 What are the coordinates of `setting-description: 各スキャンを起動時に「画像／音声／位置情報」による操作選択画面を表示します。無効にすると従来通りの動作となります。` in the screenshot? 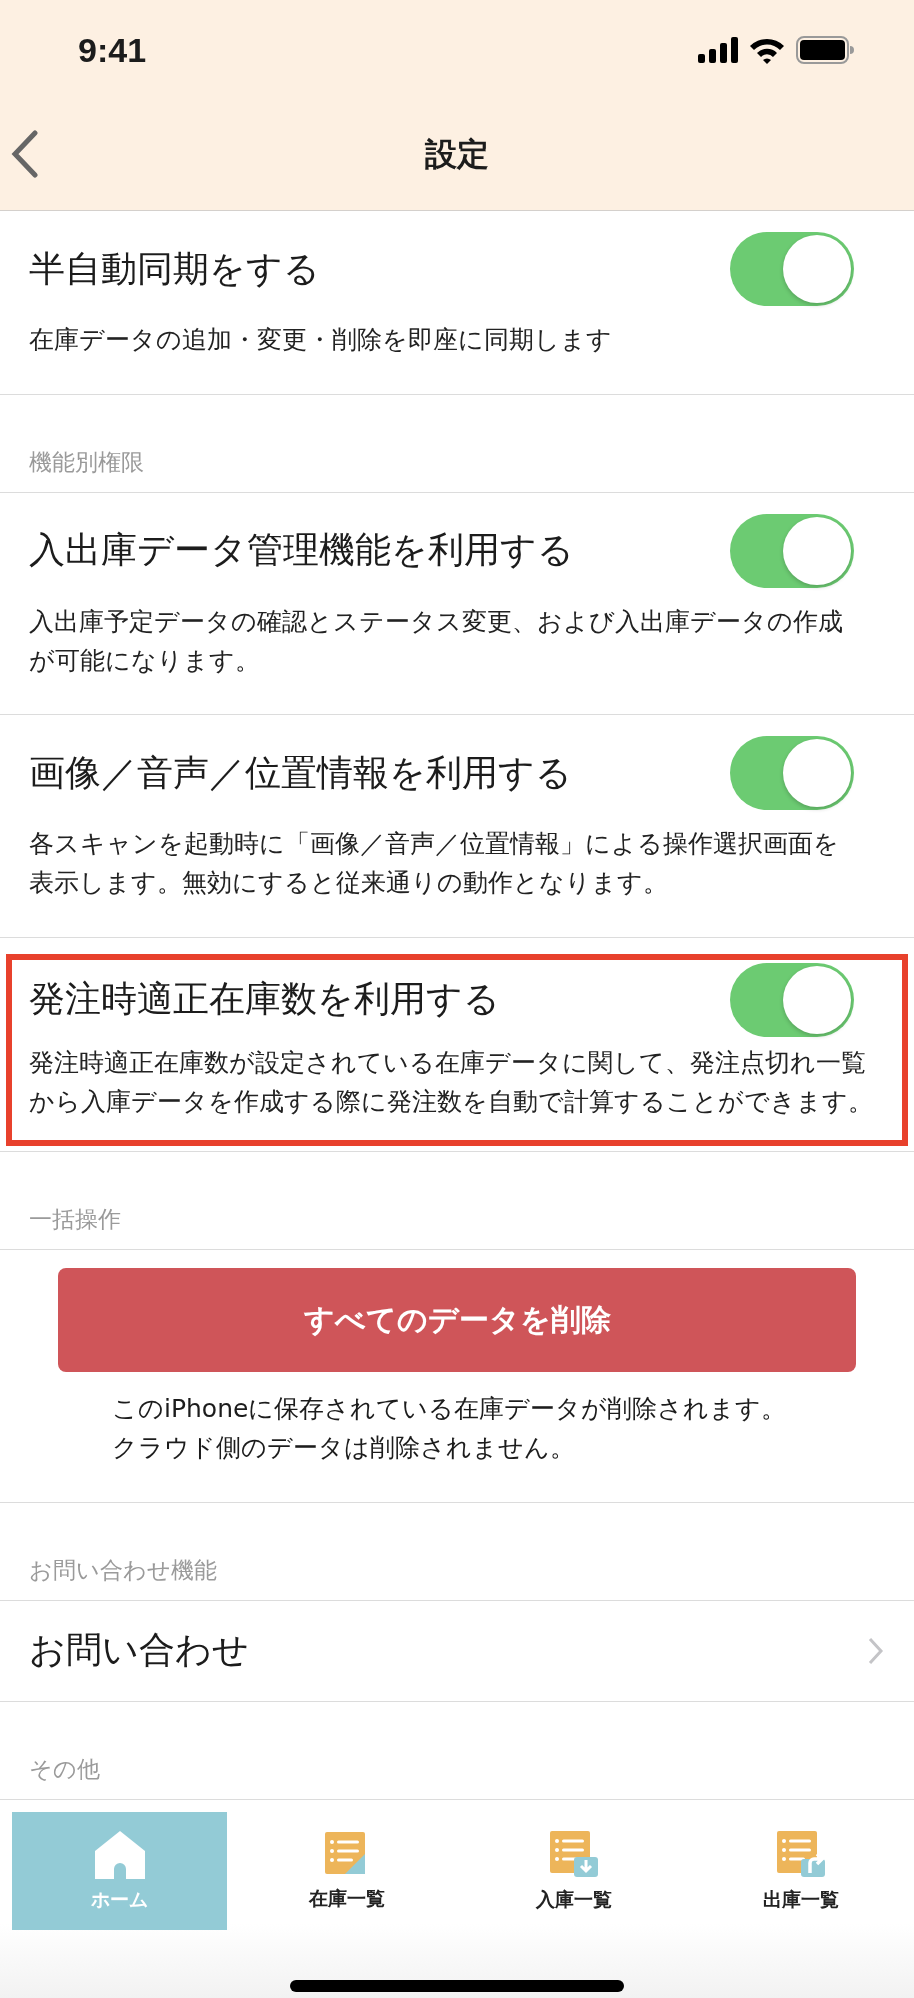 It's located at (434, 863).